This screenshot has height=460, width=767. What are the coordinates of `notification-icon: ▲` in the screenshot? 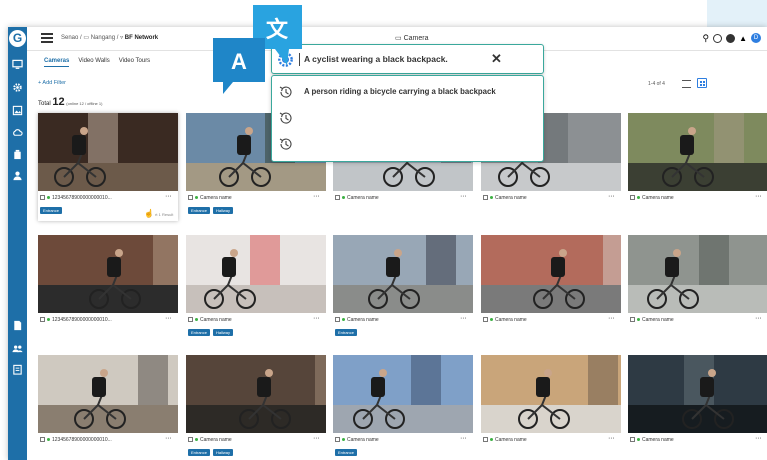 It's located at (743, 38).